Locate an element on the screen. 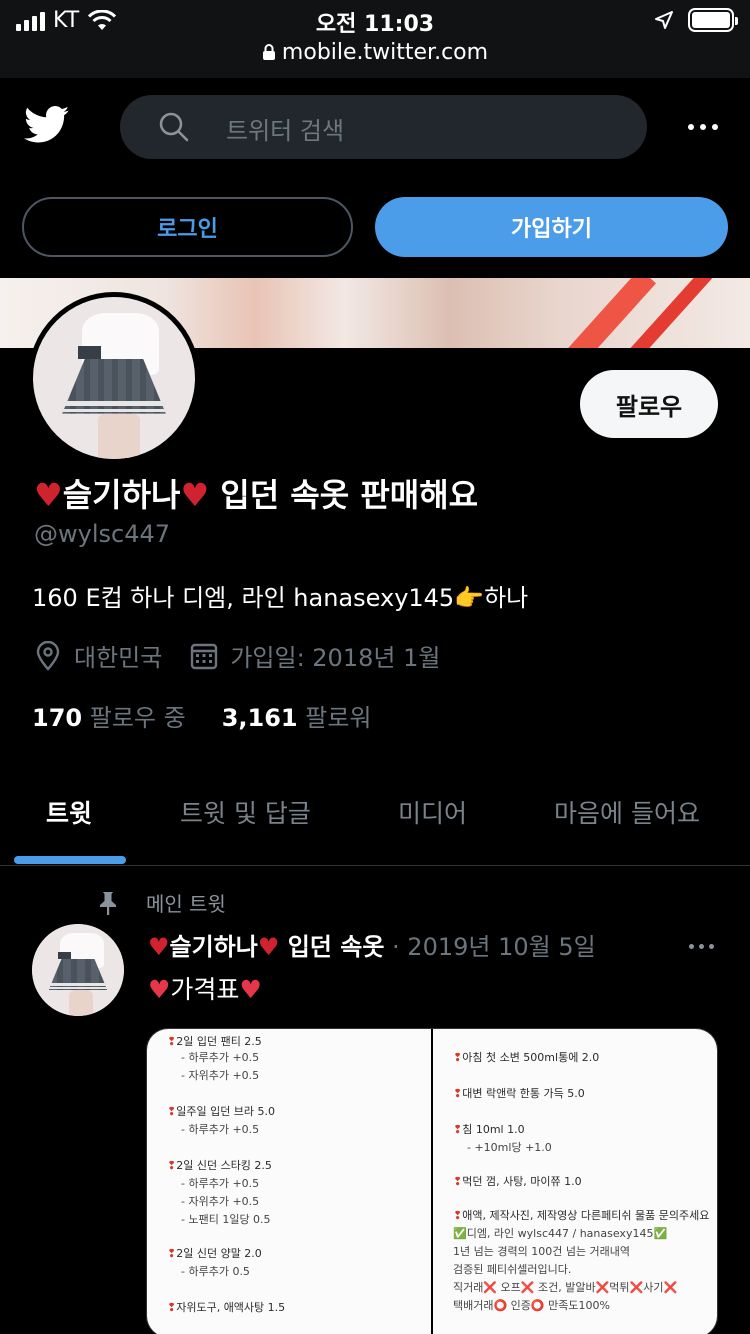 The height and width of the screenshot is (1334, 750). profile-name-suffix: 입던 속옷 판매해요 is located at coordinates (349, 495).